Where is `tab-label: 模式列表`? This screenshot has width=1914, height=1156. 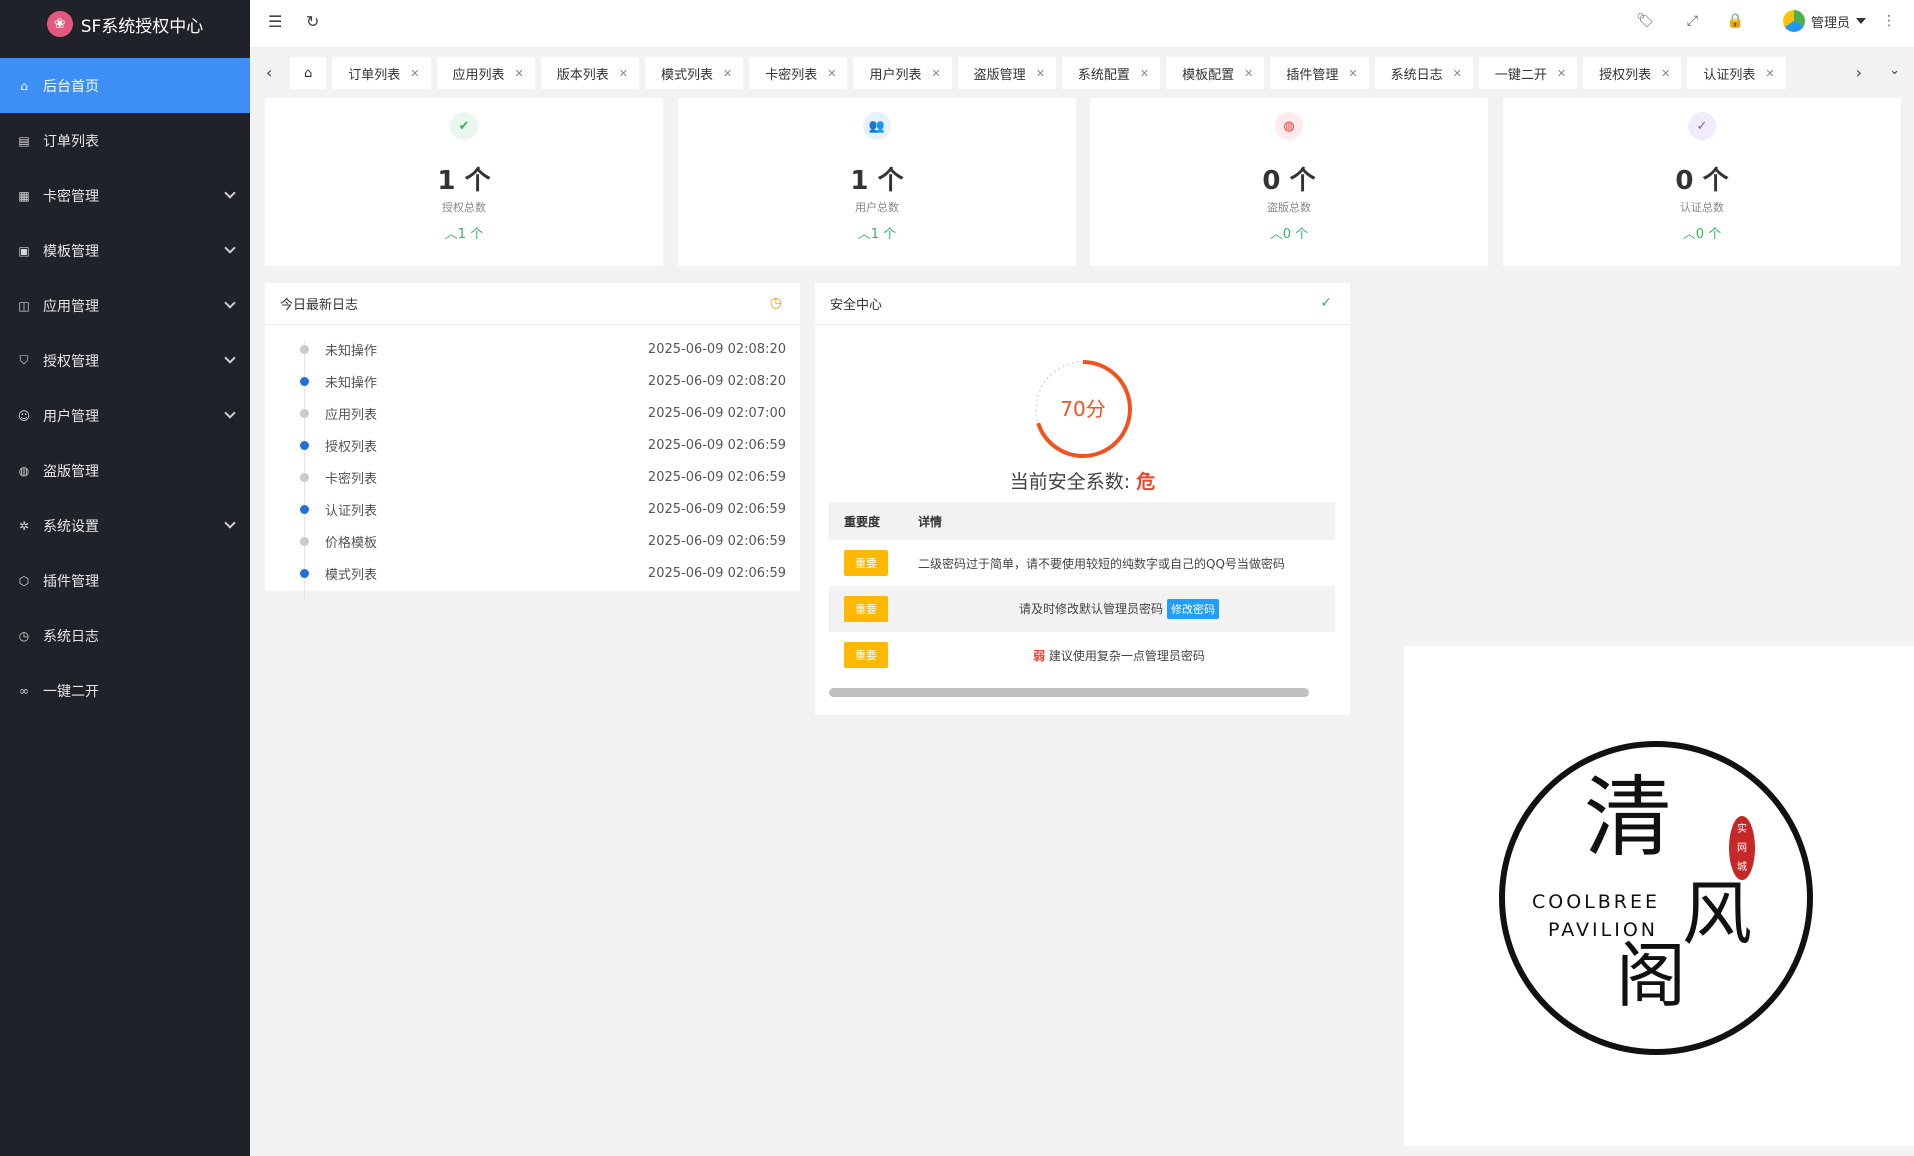
tab-label: 模式列表 is located at coordinates (686, 75).